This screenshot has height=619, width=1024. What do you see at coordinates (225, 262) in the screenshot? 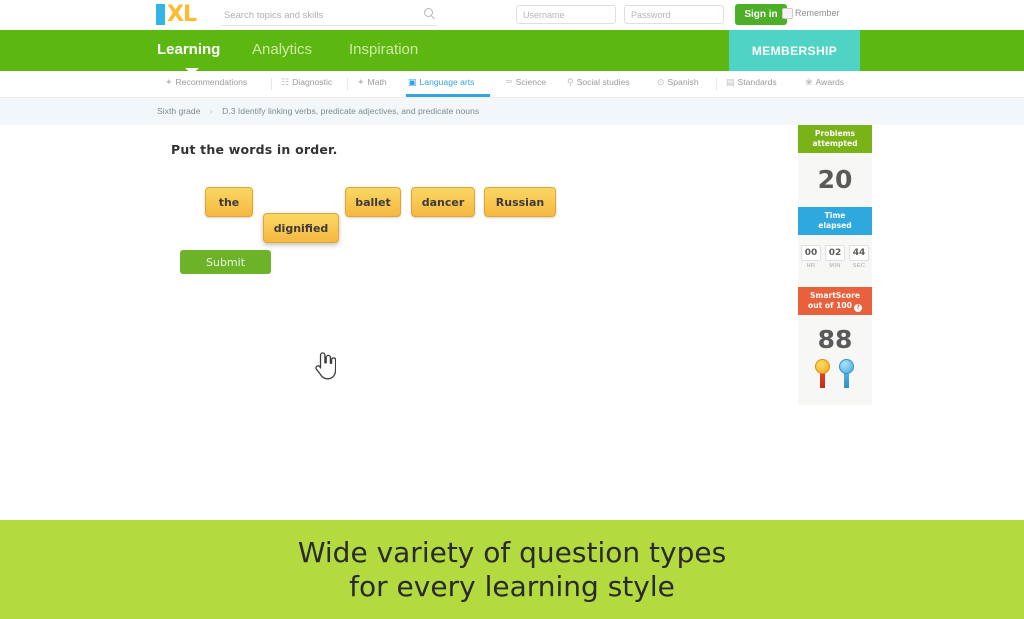
I see `submit-button: Submit` at bounding box center [225, 262].